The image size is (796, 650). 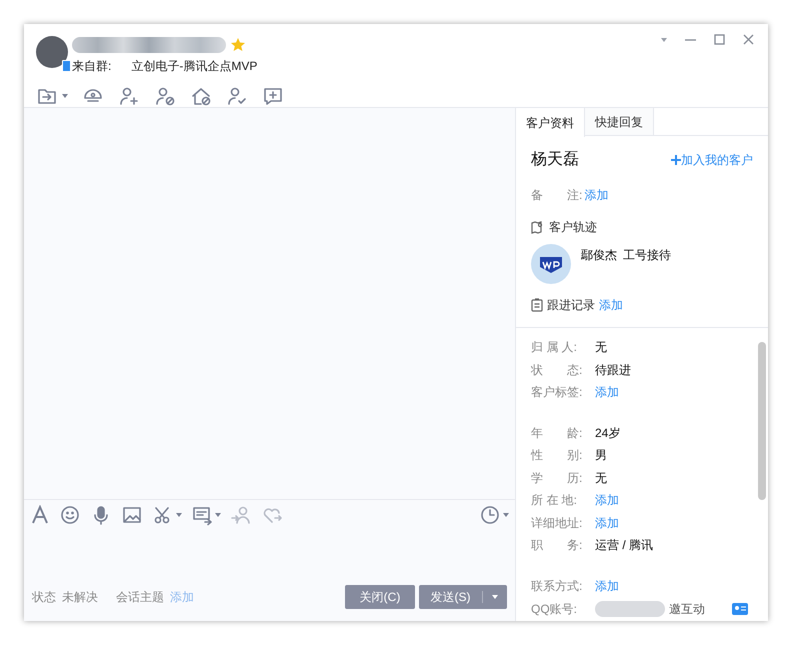 What do you see at coordinates (165, 96) in the screenshot?
I see `block-user-icon` at bounding box center [165, 96].